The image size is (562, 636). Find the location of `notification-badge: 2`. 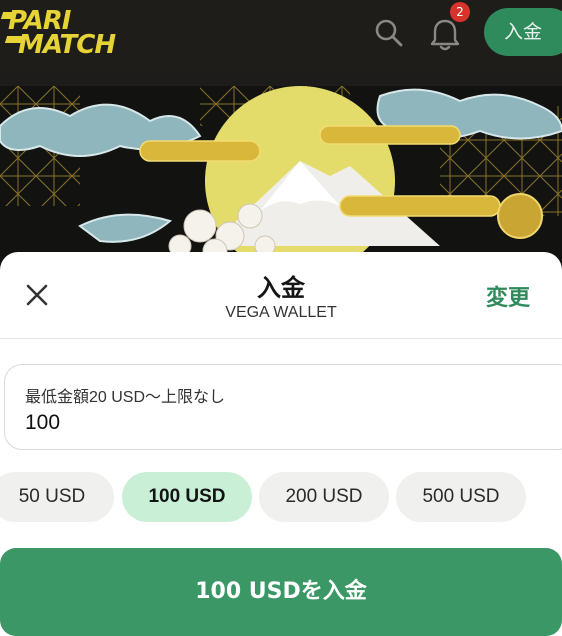

notification-badge: 2 is located at coordinates (460, 12).